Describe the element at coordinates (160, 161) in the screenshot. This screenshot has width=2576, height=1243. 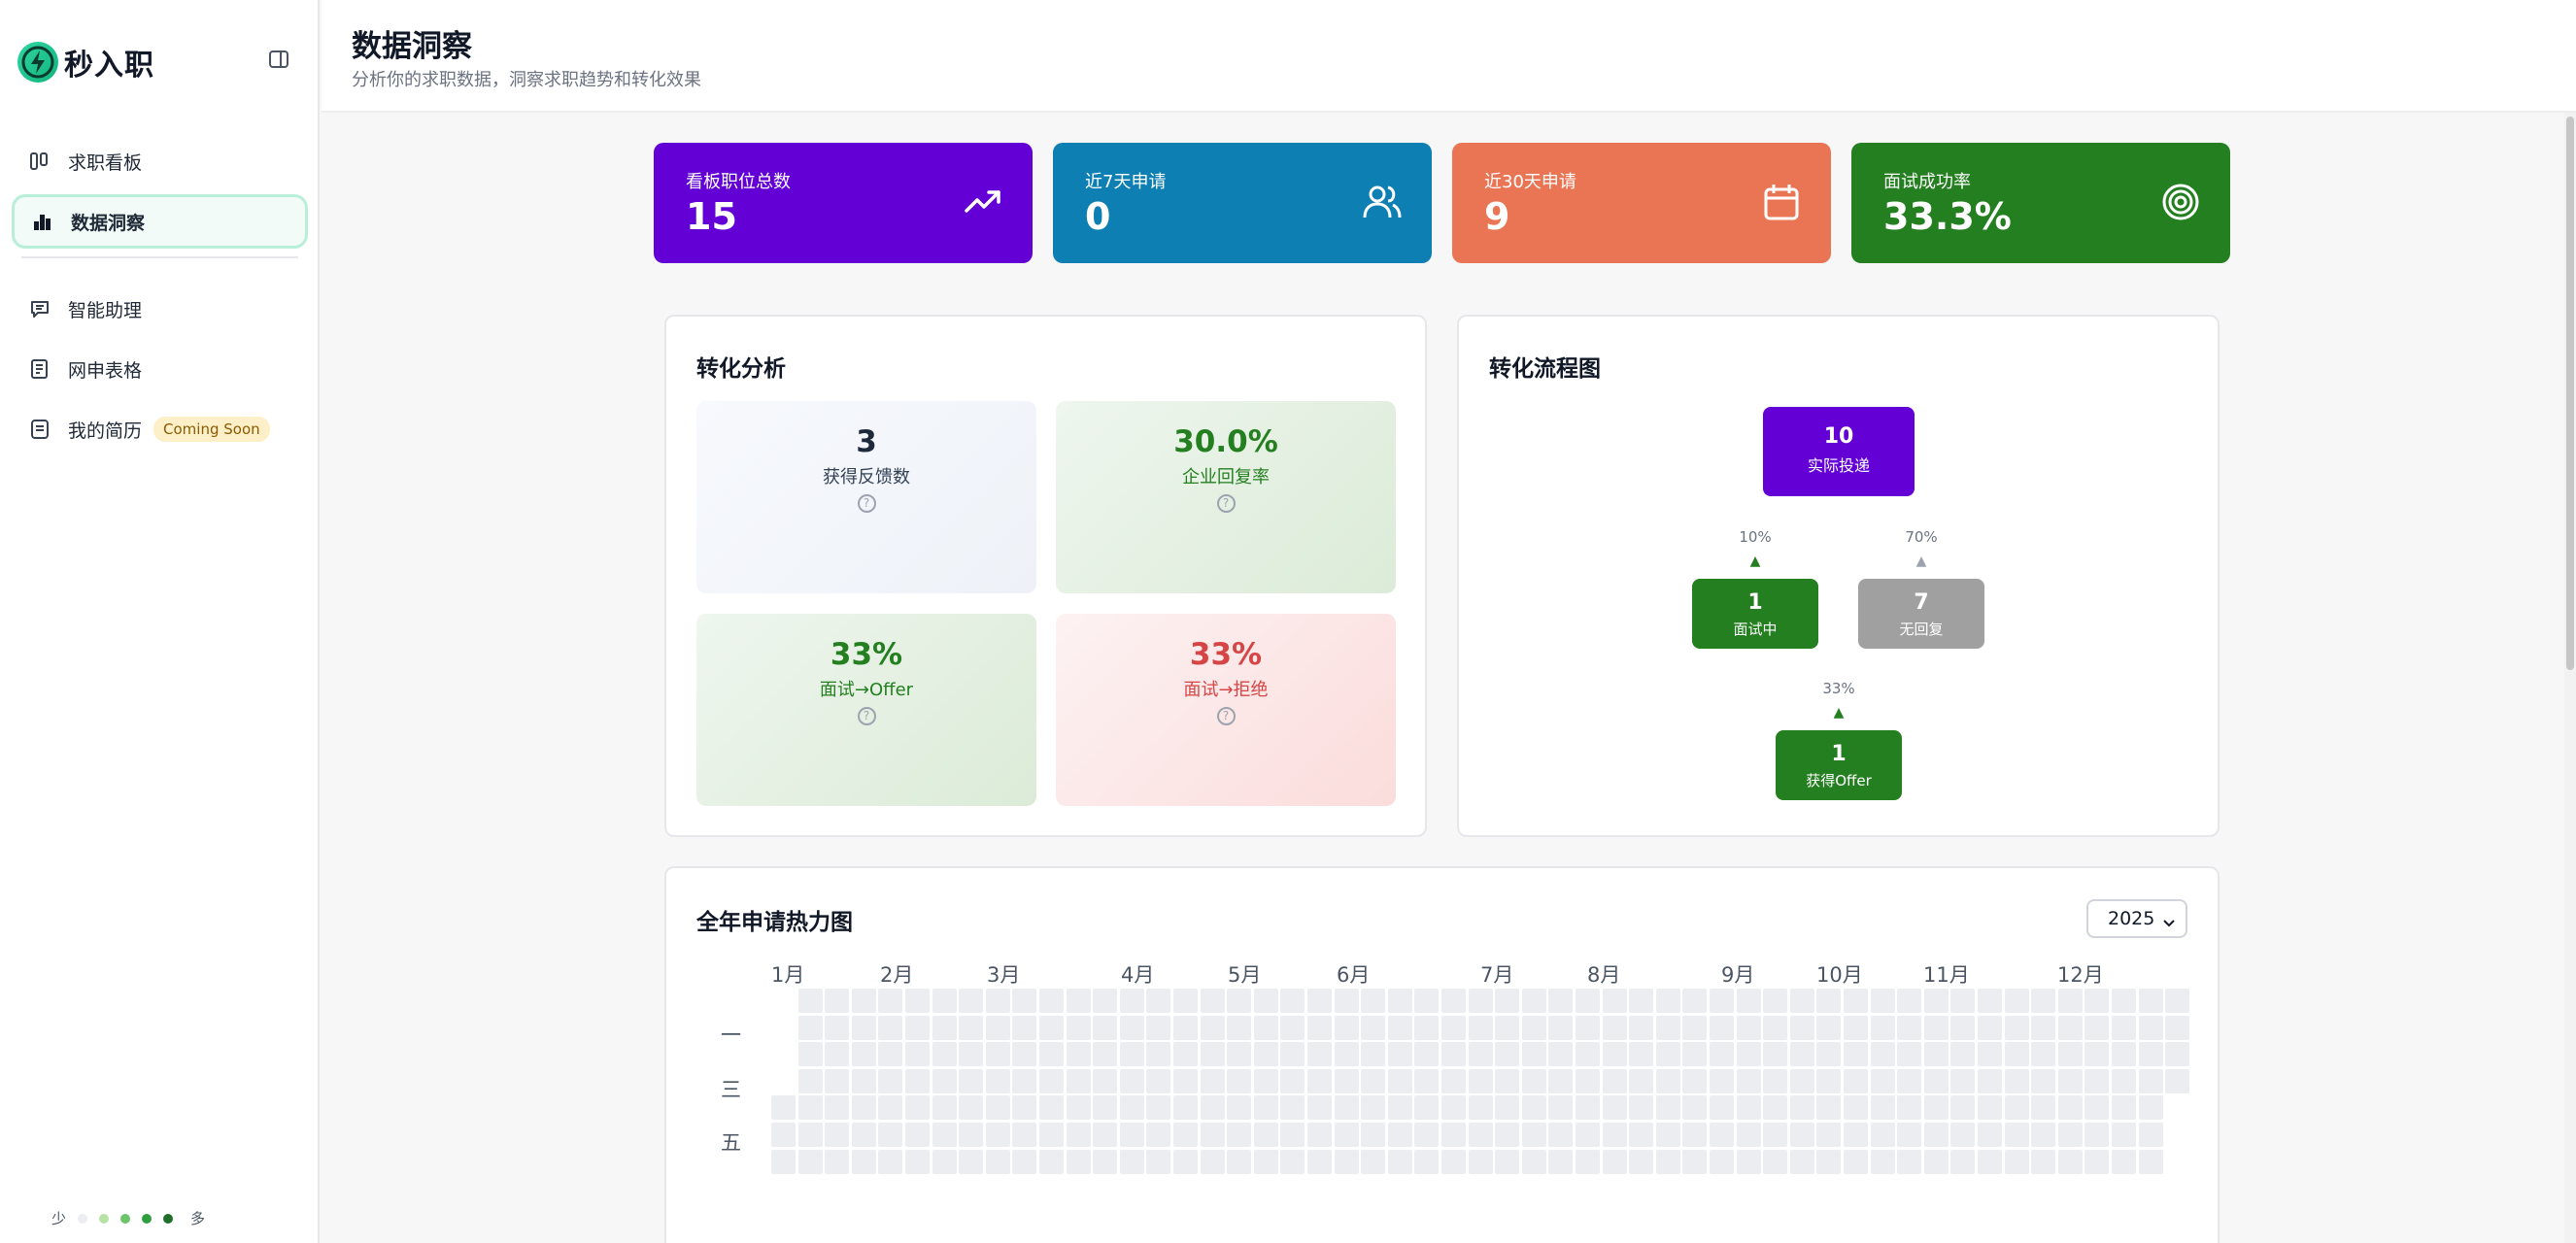
I see `sidebar-item-job-board: 求职看板` at that location.